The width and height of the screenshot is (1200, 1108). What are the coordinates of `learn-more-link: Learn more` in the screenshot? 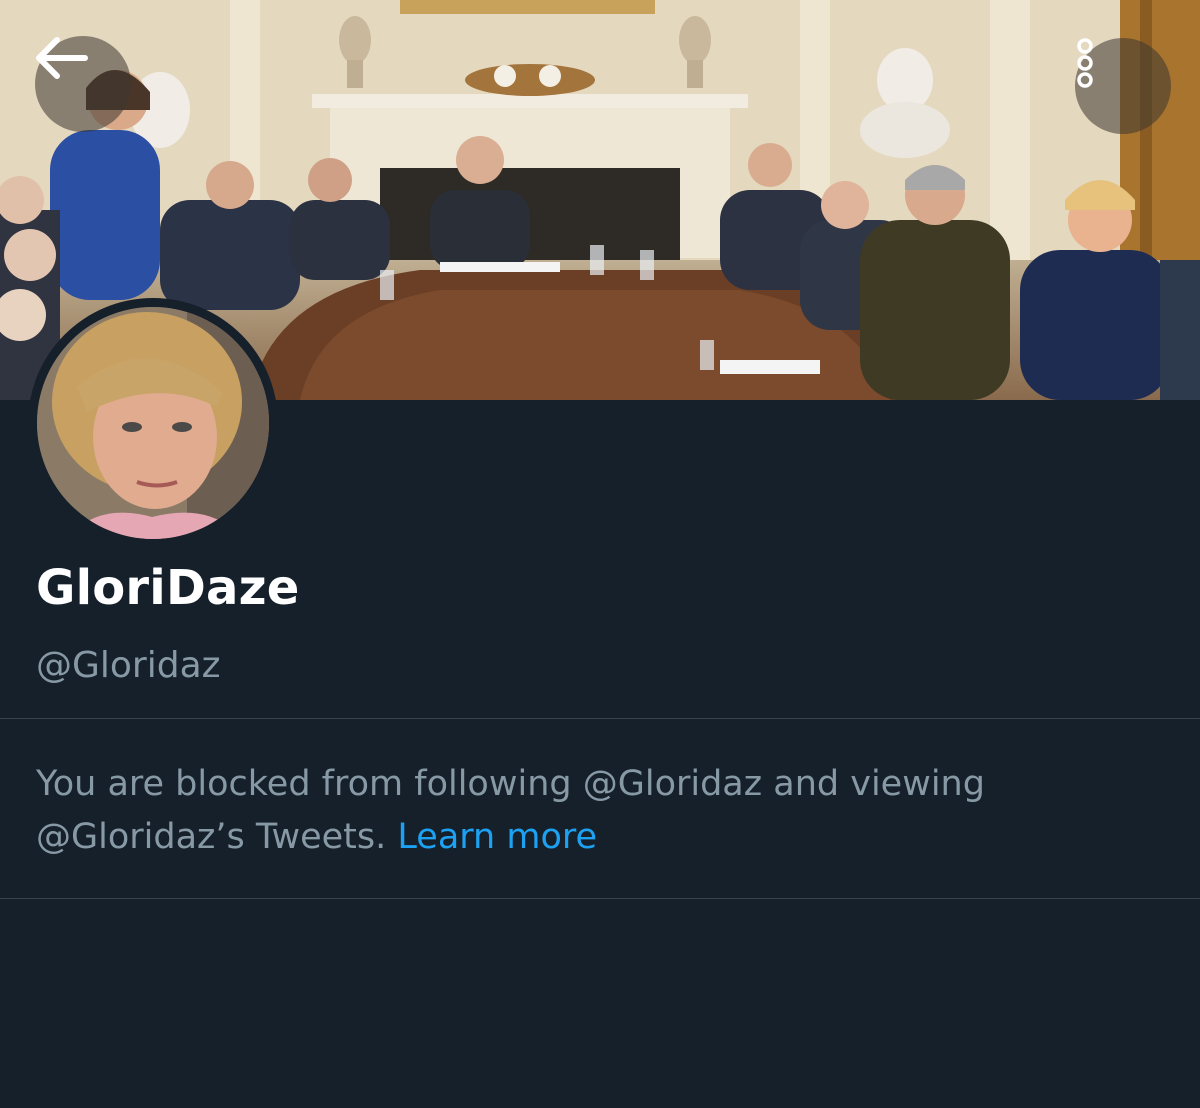 It's located at (497, 837).